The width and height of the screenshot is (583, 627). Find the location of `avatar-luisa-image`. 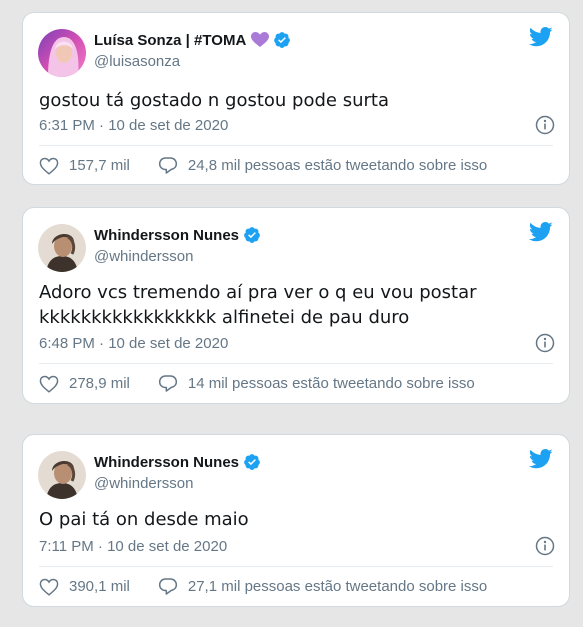

avatar-luisa-image is located at coordinates (62, 53).